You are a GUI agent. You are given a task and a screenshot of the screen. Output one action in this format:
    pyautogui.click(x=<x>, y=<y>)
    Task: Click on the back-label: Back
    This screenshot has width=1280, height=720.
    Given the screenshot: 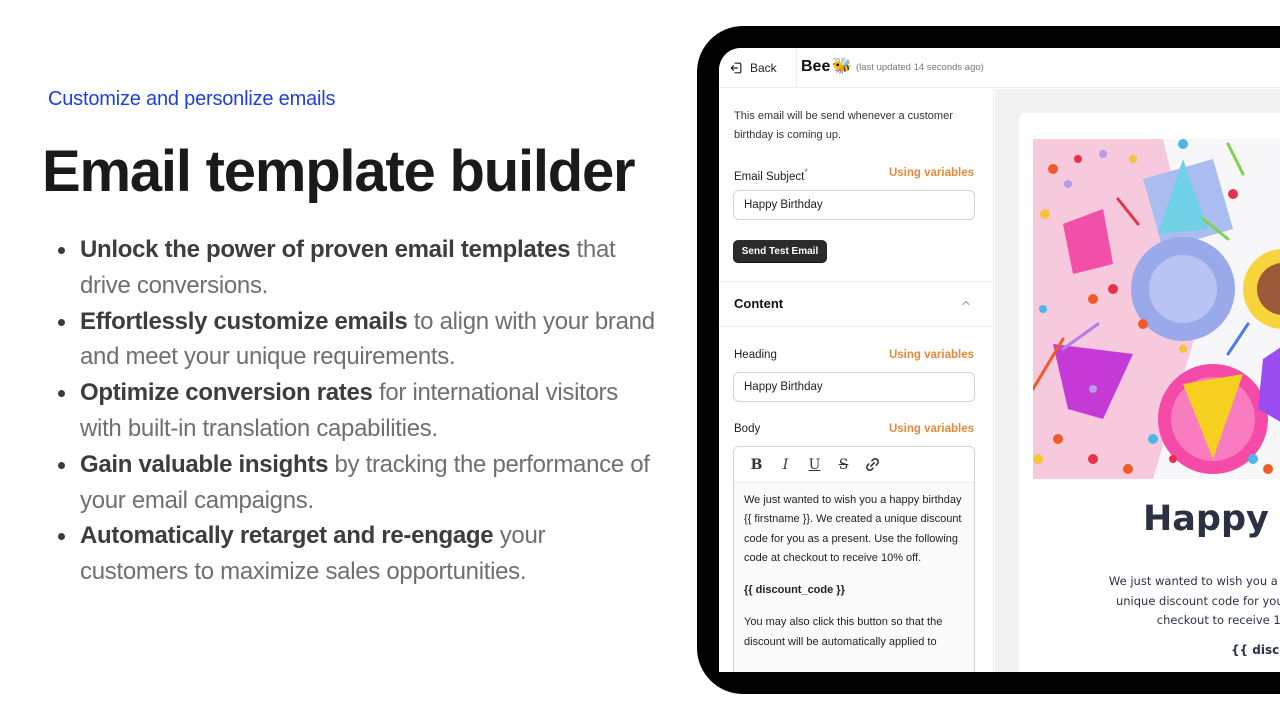 What is the action you would take?
    pyautogui.click(x=763, y=68)
    